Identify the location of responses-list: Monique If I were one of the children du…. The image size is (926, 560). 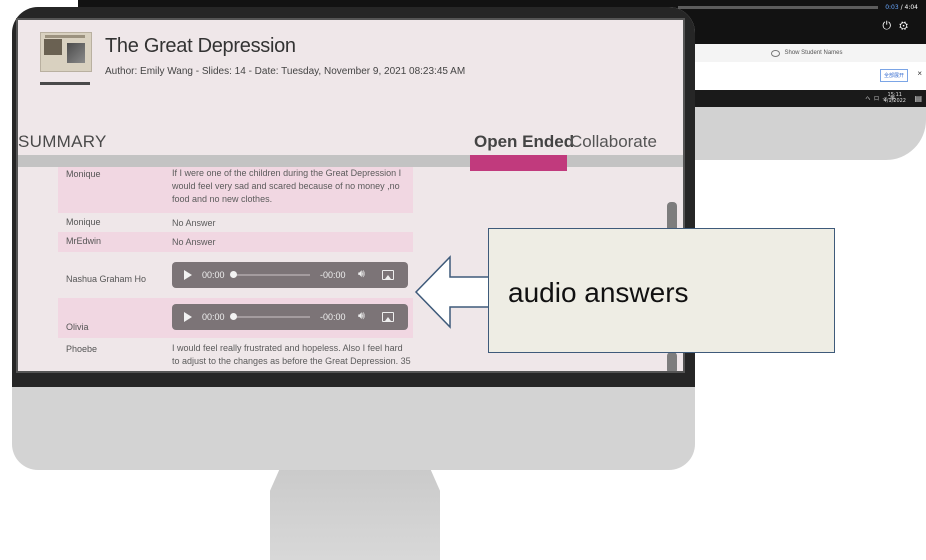
(235, 270).